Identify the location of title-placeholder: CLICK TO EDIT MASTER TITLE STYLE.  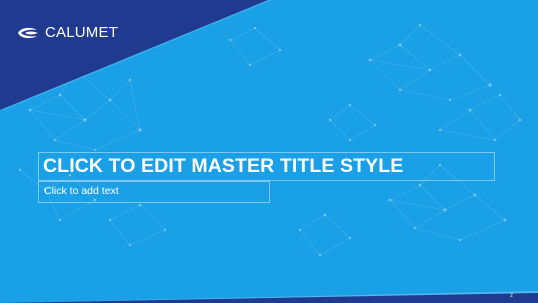
(266, 166).